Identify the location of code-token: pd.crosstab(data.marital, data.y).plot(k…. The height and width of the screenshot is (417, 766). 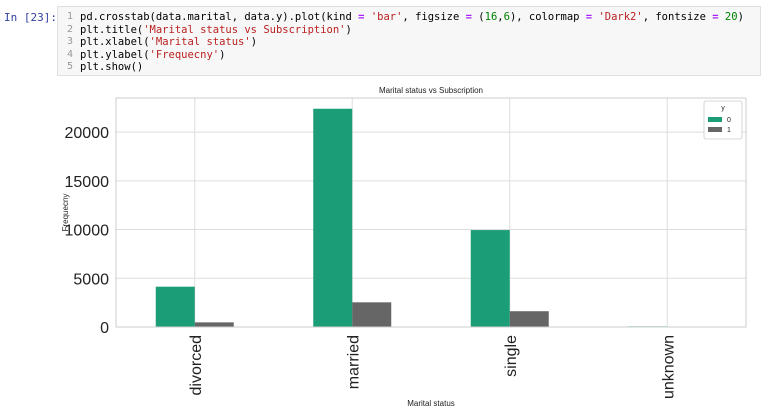
(219, 17).